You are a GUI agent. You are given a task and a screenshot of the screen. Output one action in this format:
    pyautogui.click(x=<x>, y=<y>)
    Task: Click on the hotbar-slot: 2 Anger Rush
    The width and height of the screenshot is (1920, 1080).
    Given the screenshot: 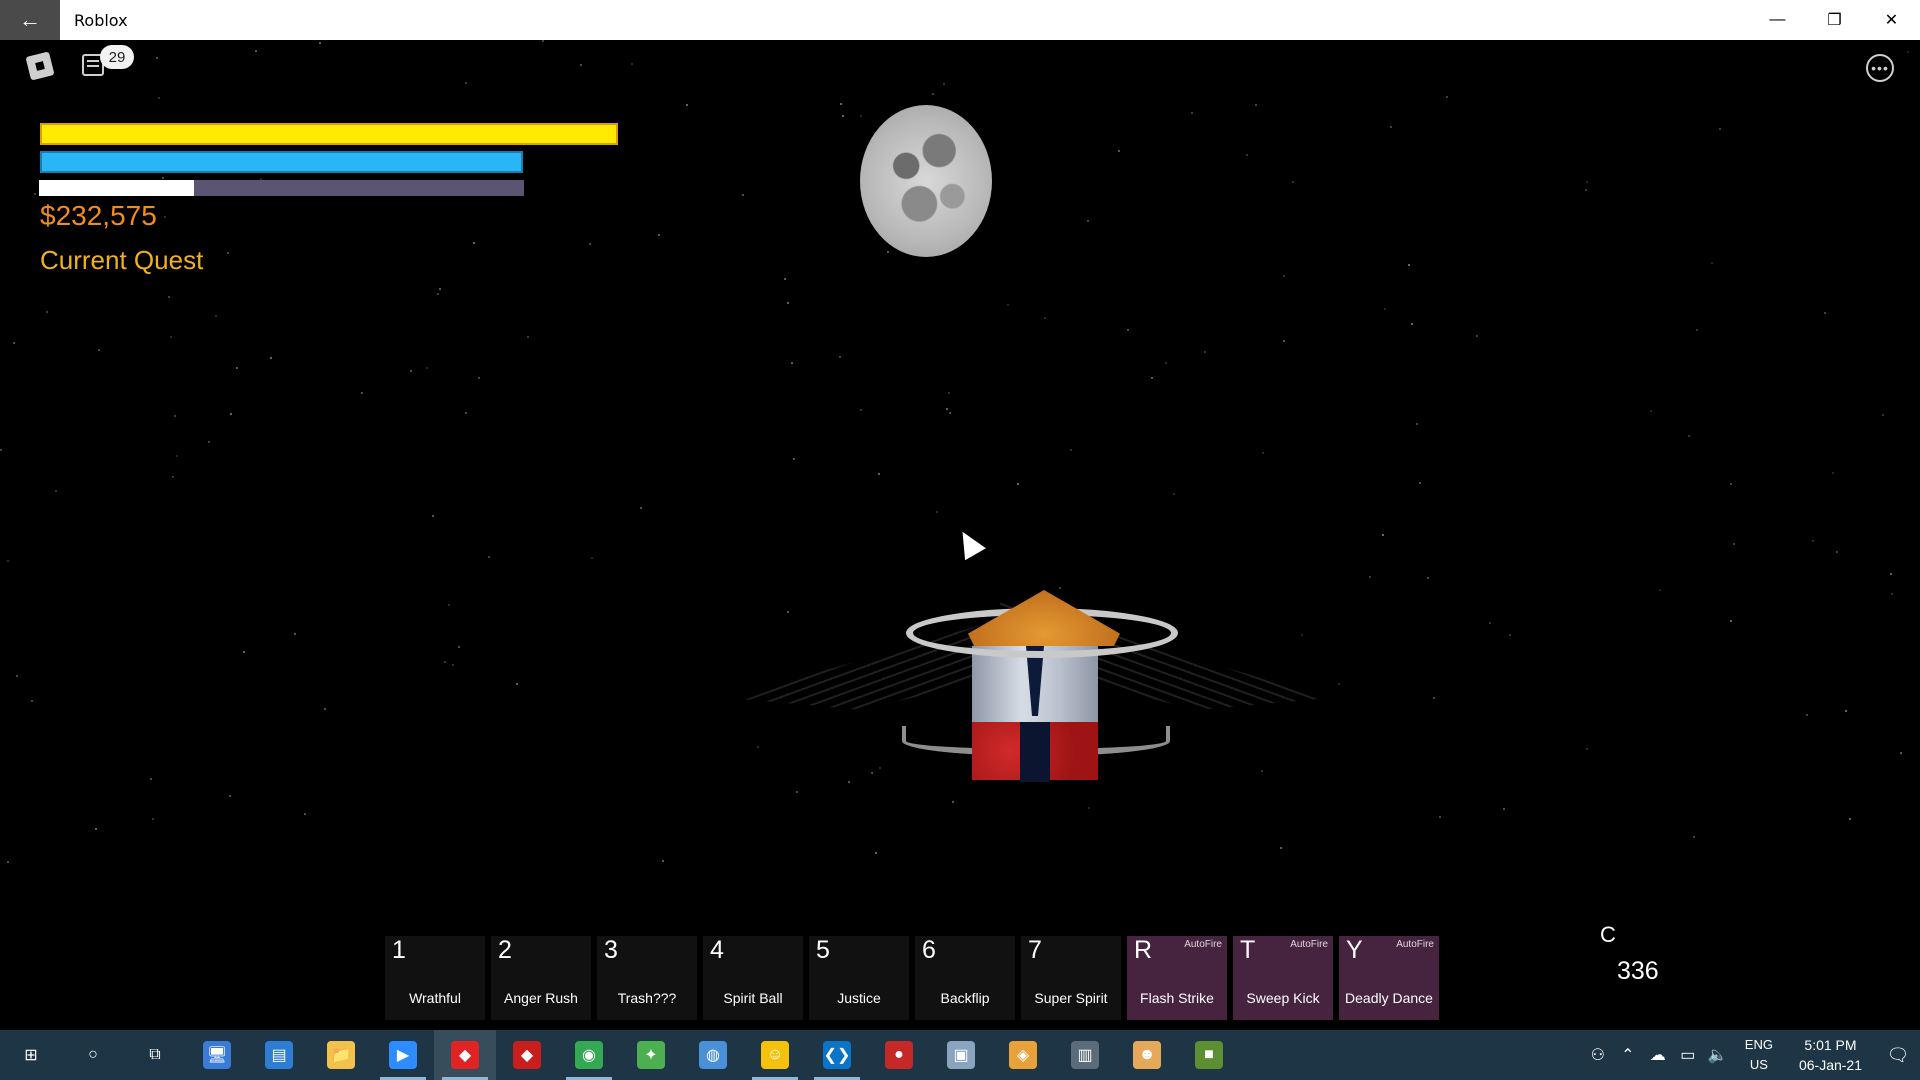 What is the action you would take?
    pyautogui.click(x=541, y=978)
    